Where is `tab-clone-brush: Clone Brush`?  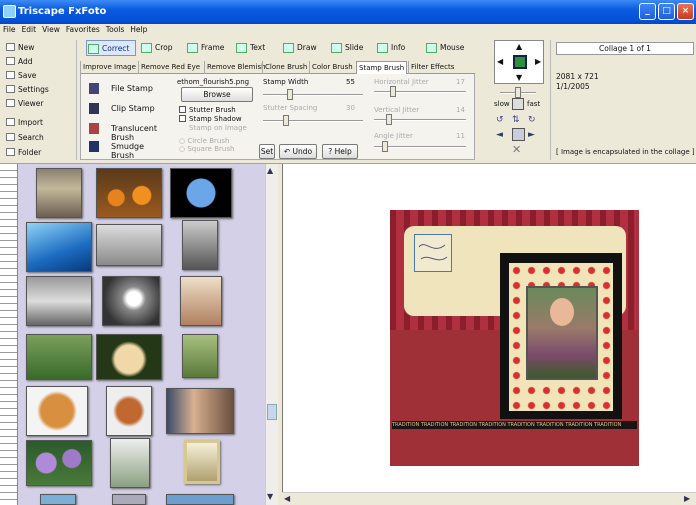
tab-clone-brush: Clone Brush is located at coordinates (285, 67).